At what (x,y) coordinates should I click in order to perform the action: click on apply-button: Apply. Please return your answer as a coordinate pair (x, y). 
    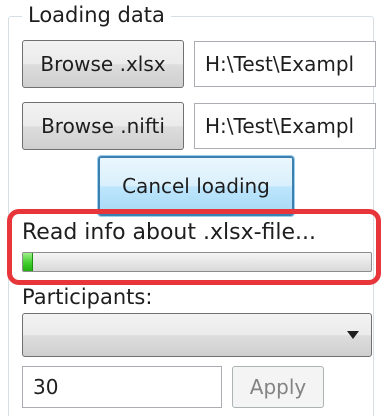
    Looking at the image, I should click on (278, 387).